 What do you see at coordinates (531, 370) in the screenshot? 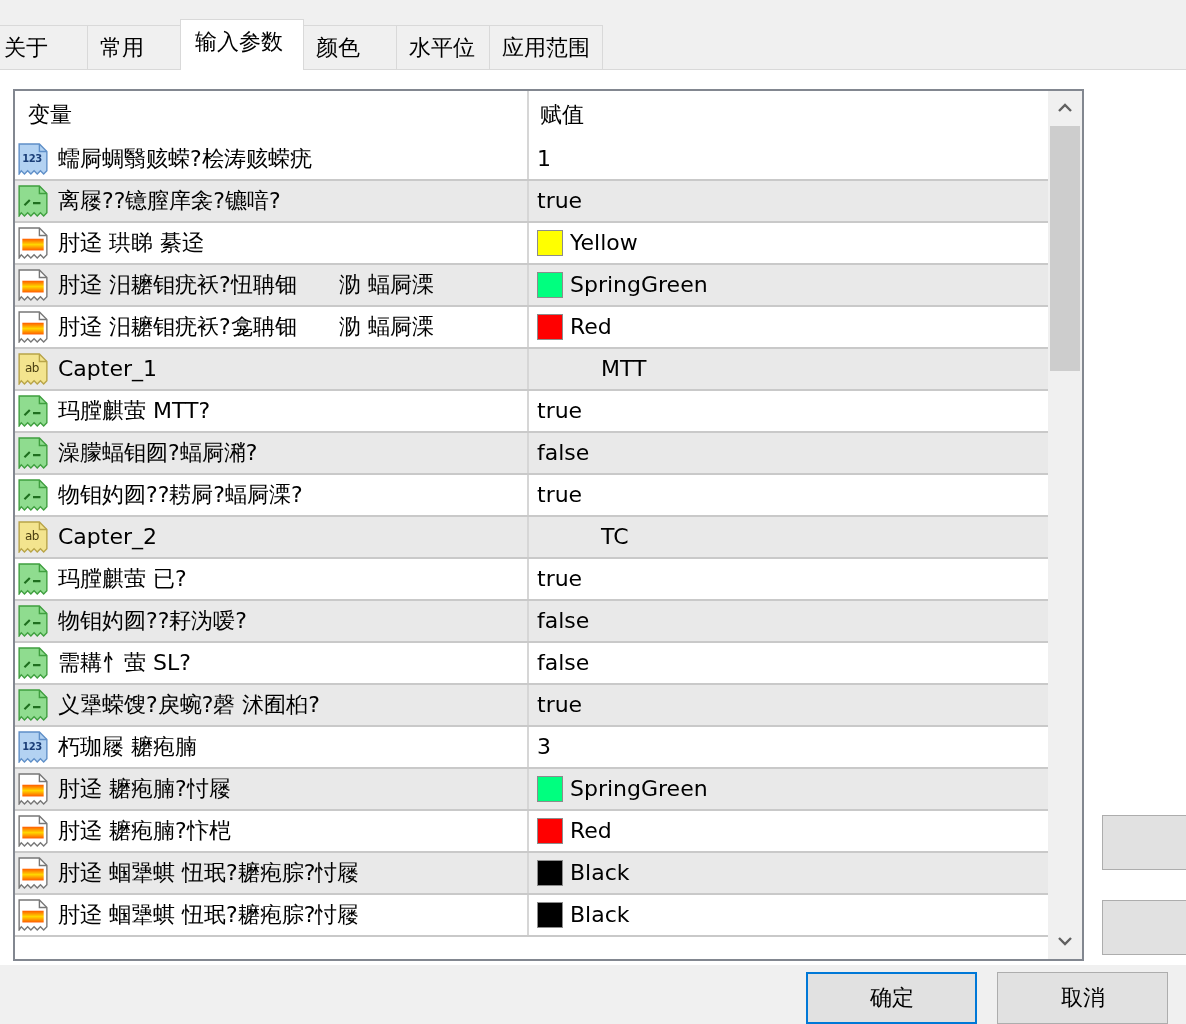
I see `parameter-row: ab Capter_1 MTT` at bounding box center [531, 370].